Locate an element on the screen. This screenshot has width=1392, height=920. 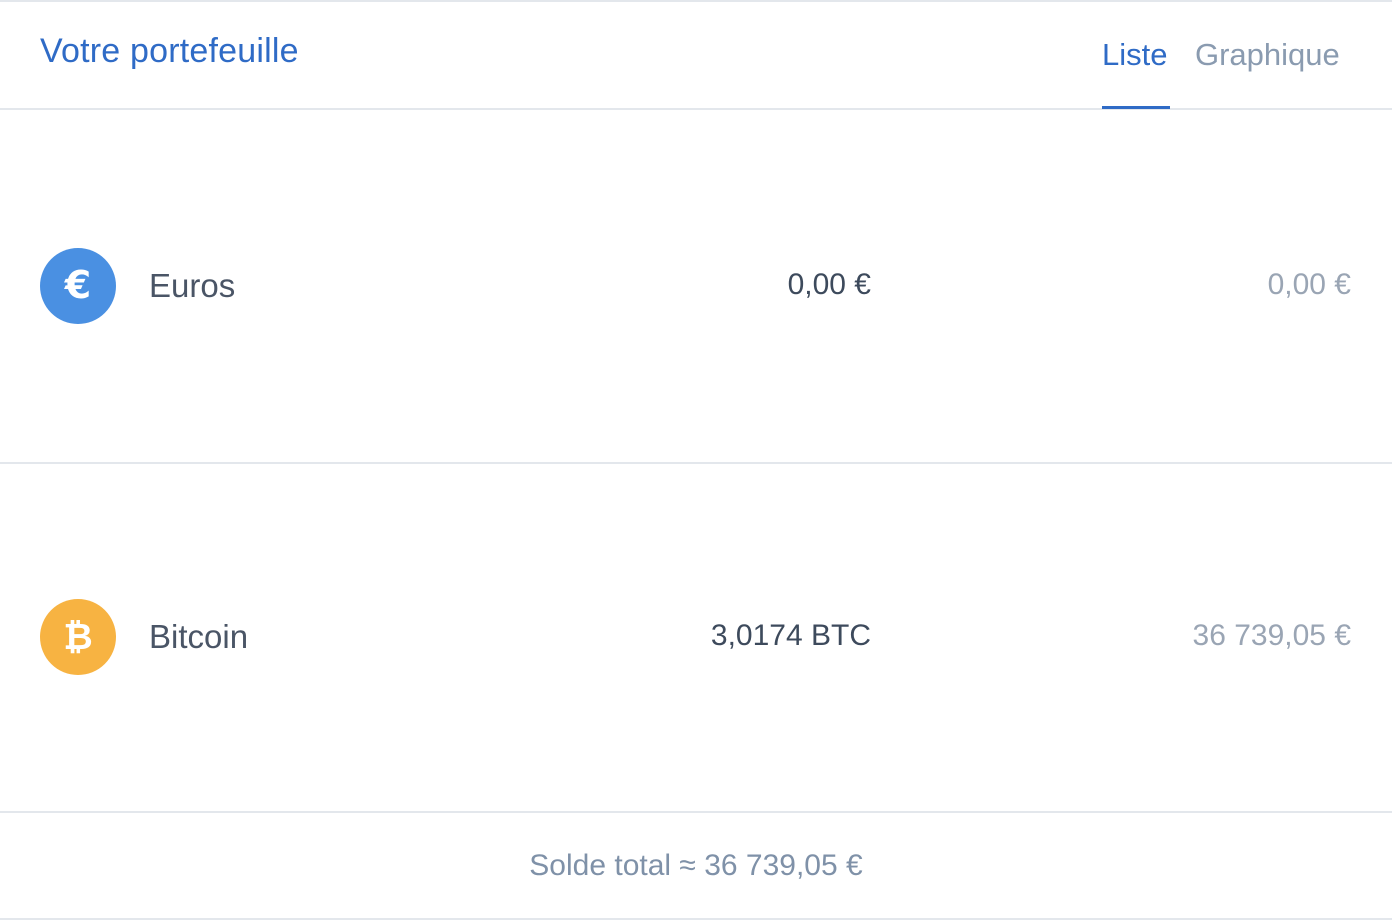
page-title: Votre portefeuille is located at coordinates (169, 51).